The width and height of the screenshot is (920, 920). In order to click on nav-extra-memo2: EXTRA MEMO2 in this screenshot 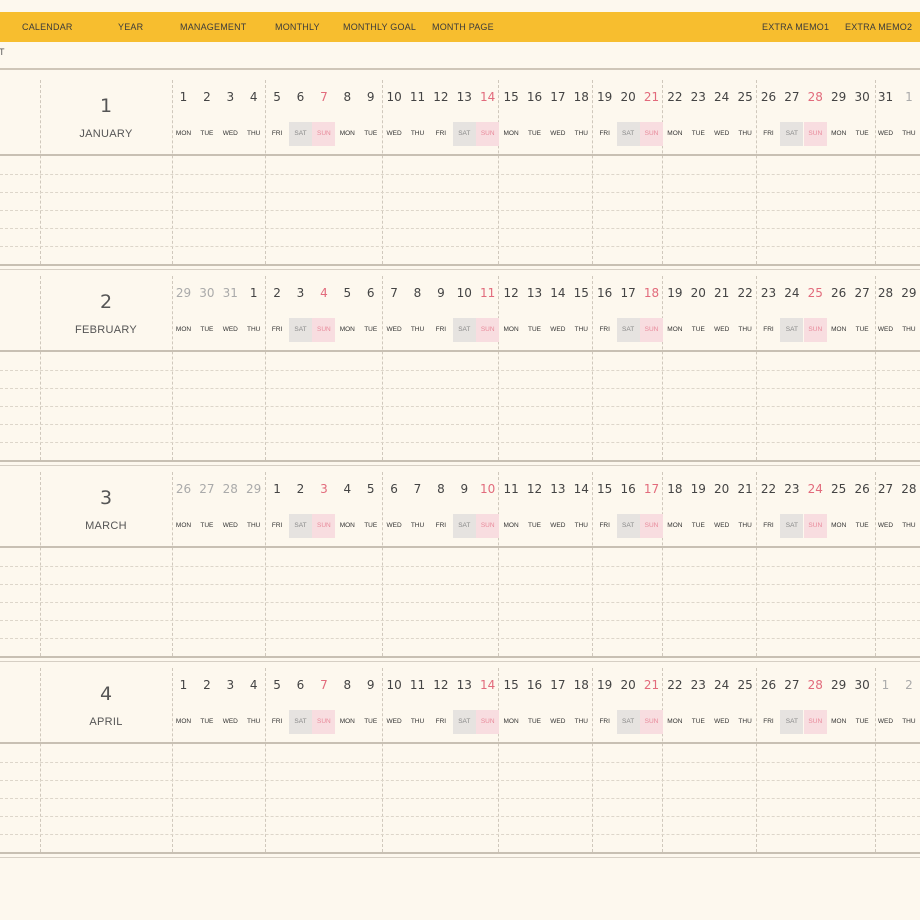, I will do `click(878, 27)`.